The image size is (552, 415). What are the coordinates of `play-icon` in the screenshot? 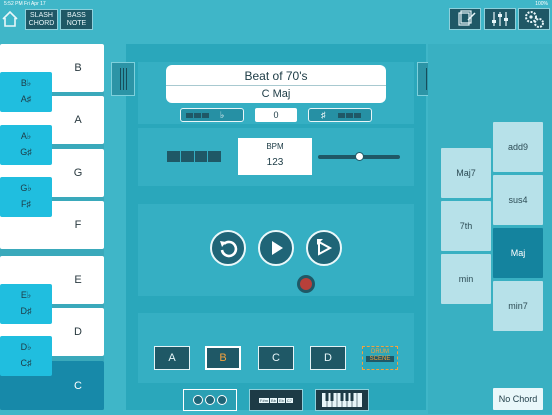 It's located at (277, 248).